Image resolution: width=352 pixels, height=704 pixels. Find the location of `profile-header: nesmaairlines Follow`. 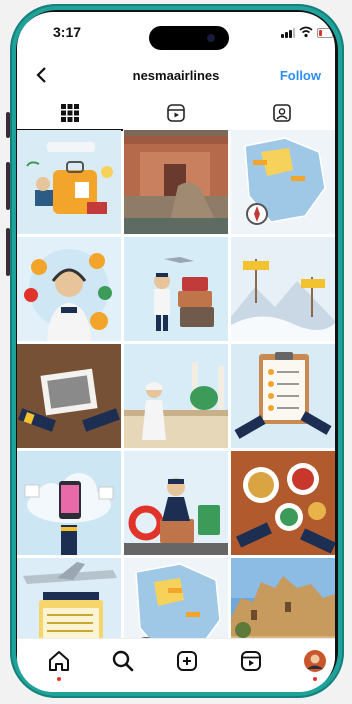

profile-header: nesmaairlines Follow is located at coordinates (176, 76).